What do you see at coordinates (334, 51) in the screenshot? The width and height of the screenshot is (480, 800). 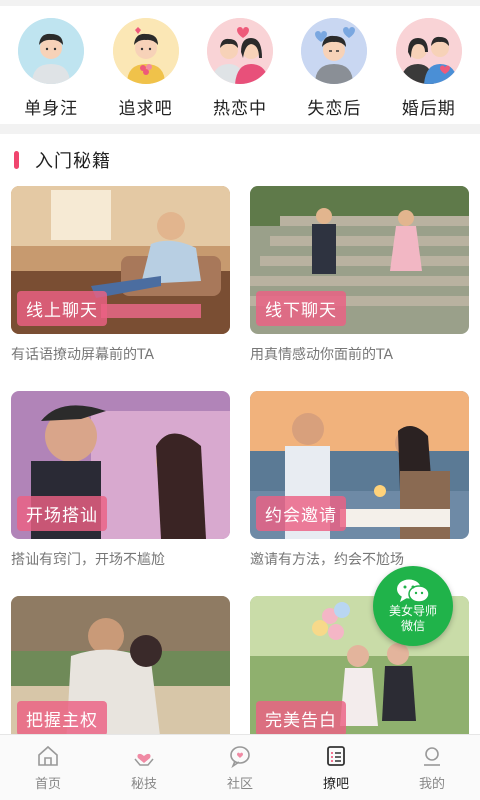 I see `heartbroken-avatar-icon` at bounding box center [334, 51].